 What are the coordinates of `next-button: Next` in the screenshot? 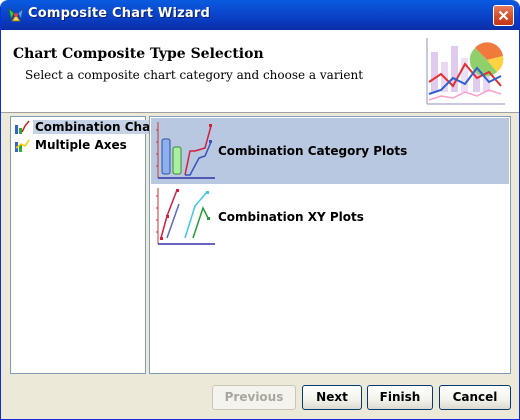 It's located at (332, 397).